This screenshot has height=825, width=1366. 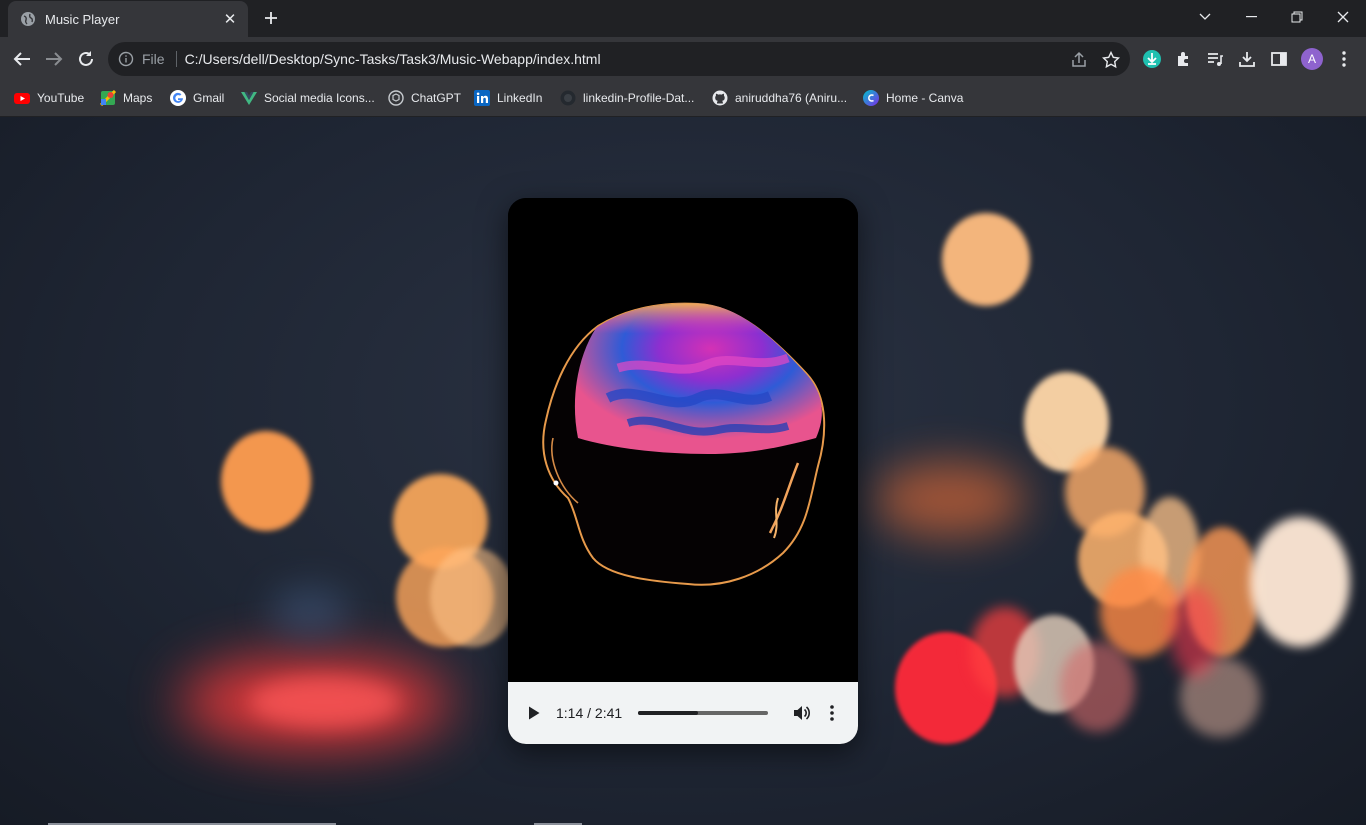 I want to click on extensions-puzzle-icon, so click(x=1184, y=59).